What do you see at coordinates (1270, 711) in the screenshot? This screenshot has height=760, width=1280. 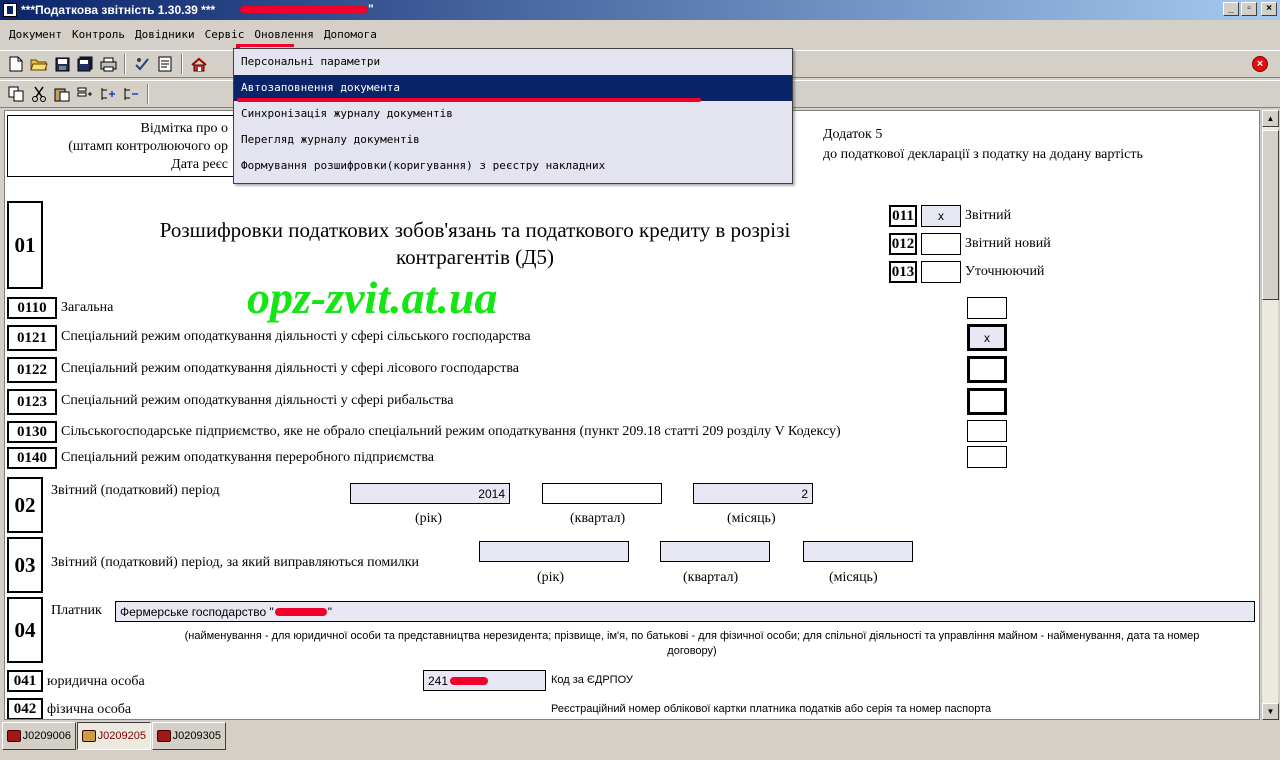 I see `scroll-down-icon: ▼` at bounding box center [1270, 711].